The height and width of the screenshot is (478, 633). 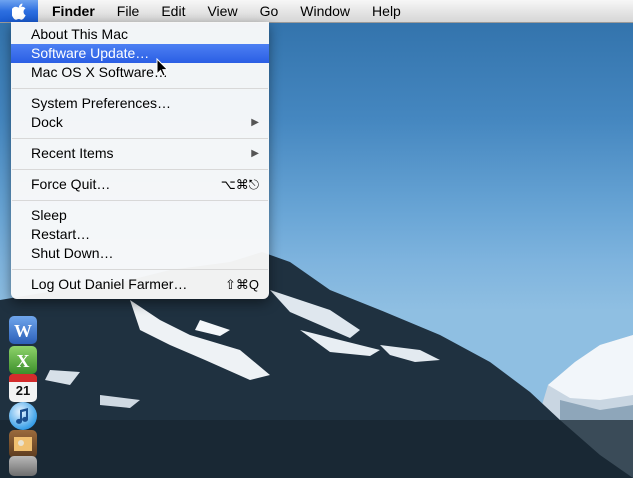 I want to click on menu-help: Help, so click(x=386, y=11).